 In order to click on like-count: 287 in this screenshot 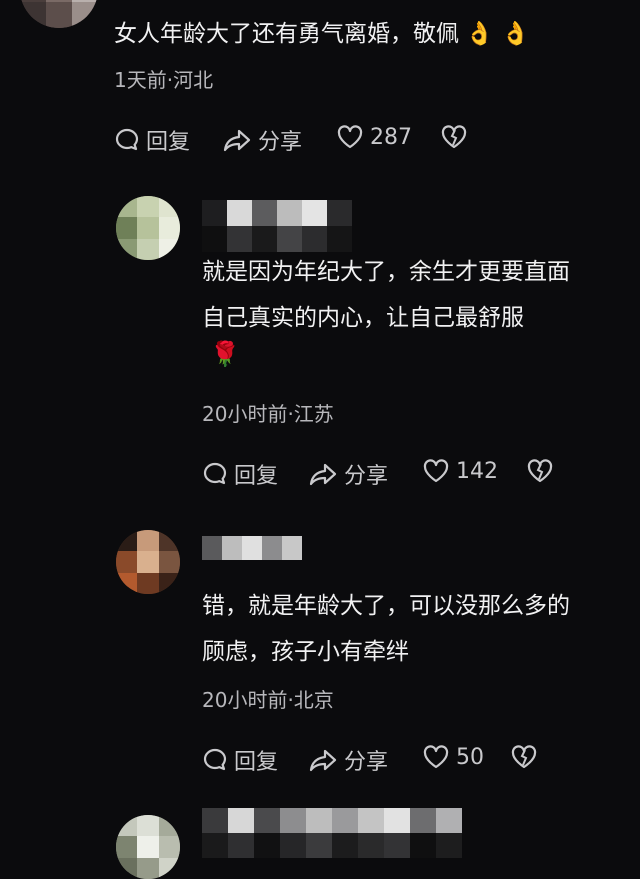, I will do `click(391, 137)`.